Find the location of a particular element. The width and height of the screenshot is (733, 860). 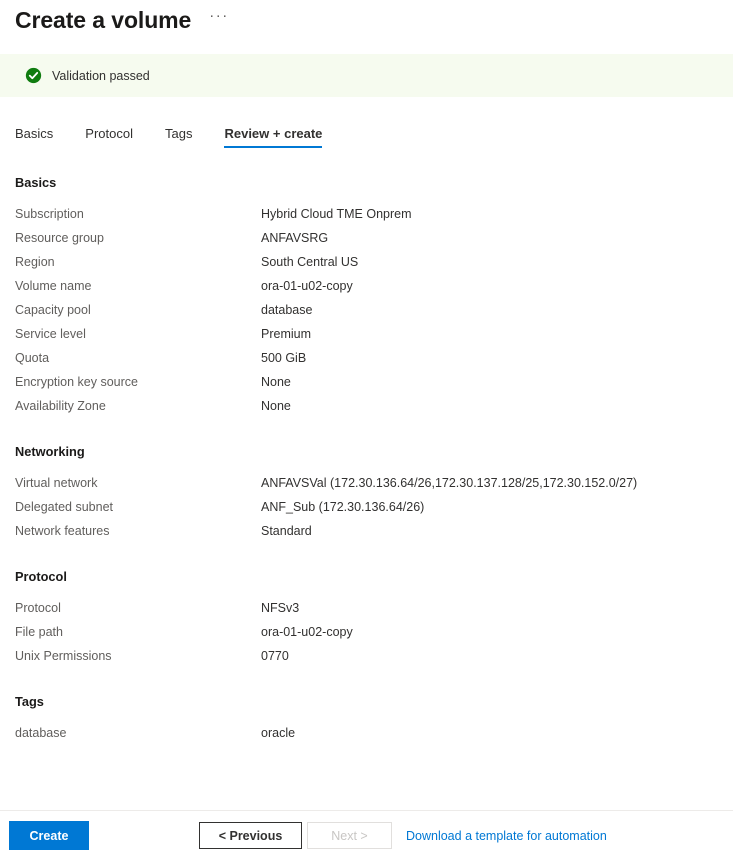

page-title: Create a volume is located at coordinates (103, 20).